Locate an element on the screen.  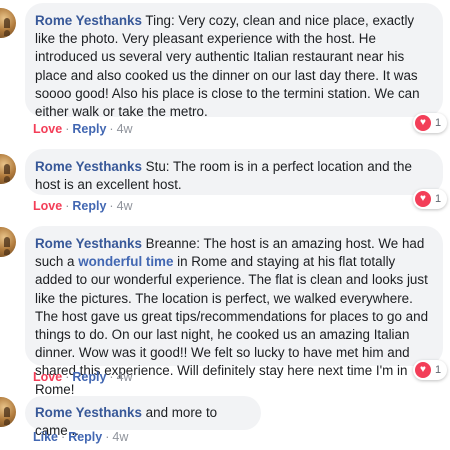
comment-actions: Like · Reply · 4w is located at coordinates (80, 437).